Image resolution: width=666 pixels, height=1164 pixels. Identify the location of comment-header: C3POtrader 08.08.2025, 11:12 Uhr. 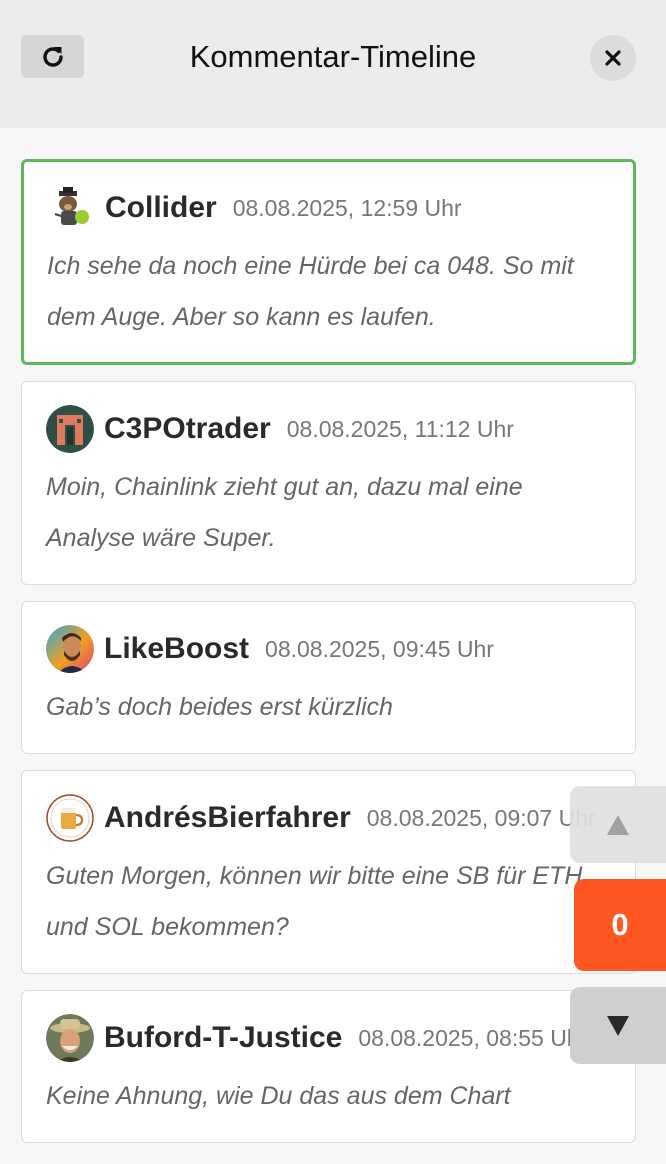
(328, 429).